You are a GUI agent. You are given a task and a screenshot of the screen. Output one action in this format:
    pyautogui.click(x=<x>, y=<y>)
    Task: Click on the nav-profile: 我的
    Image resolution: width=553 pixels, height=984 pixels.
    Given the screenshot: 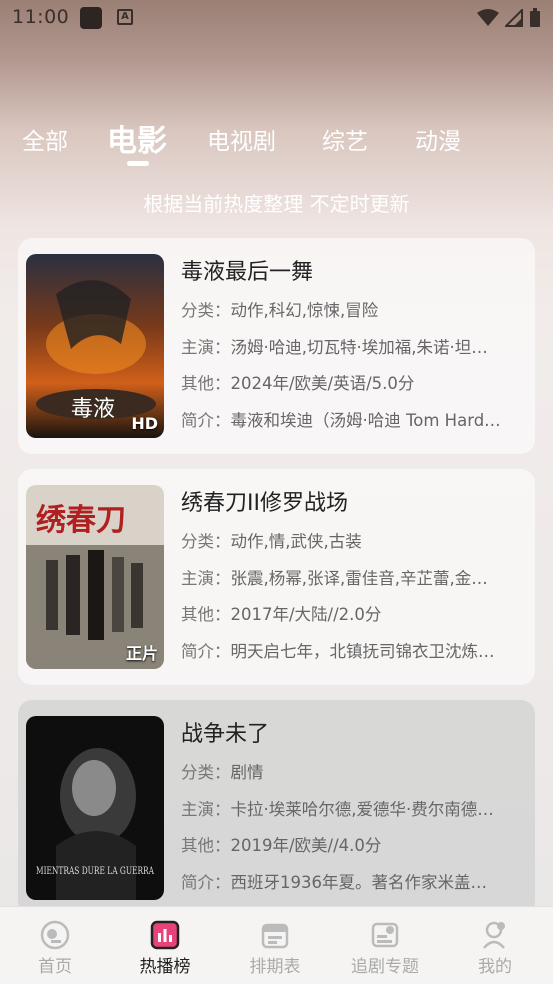 What is the action you would take?
    pyautogui.click(x=495, y=945)
    